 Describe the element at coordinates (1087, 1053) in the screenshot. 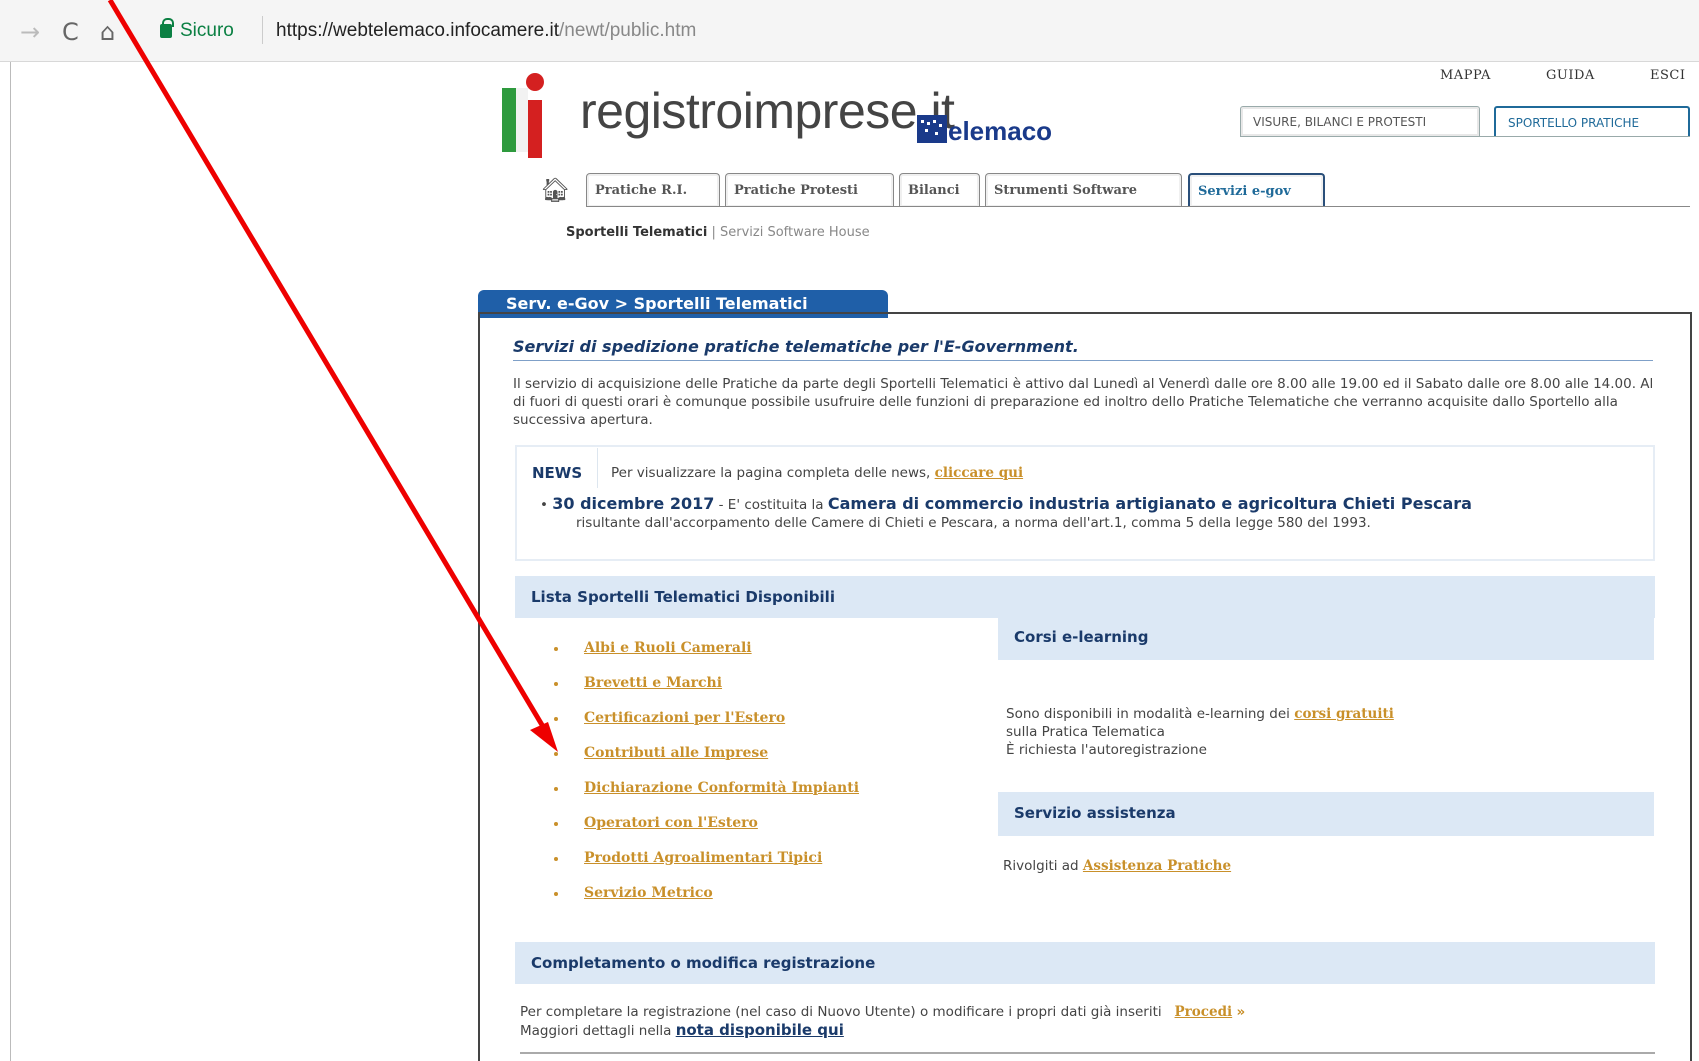

I see `bottom-divider` at that location.